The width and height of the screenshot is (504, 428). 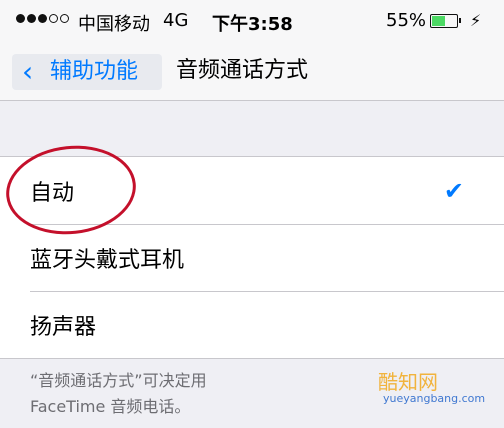 I want to click on back-button: ‹ 辅助功能, so click(x=87, y=72).